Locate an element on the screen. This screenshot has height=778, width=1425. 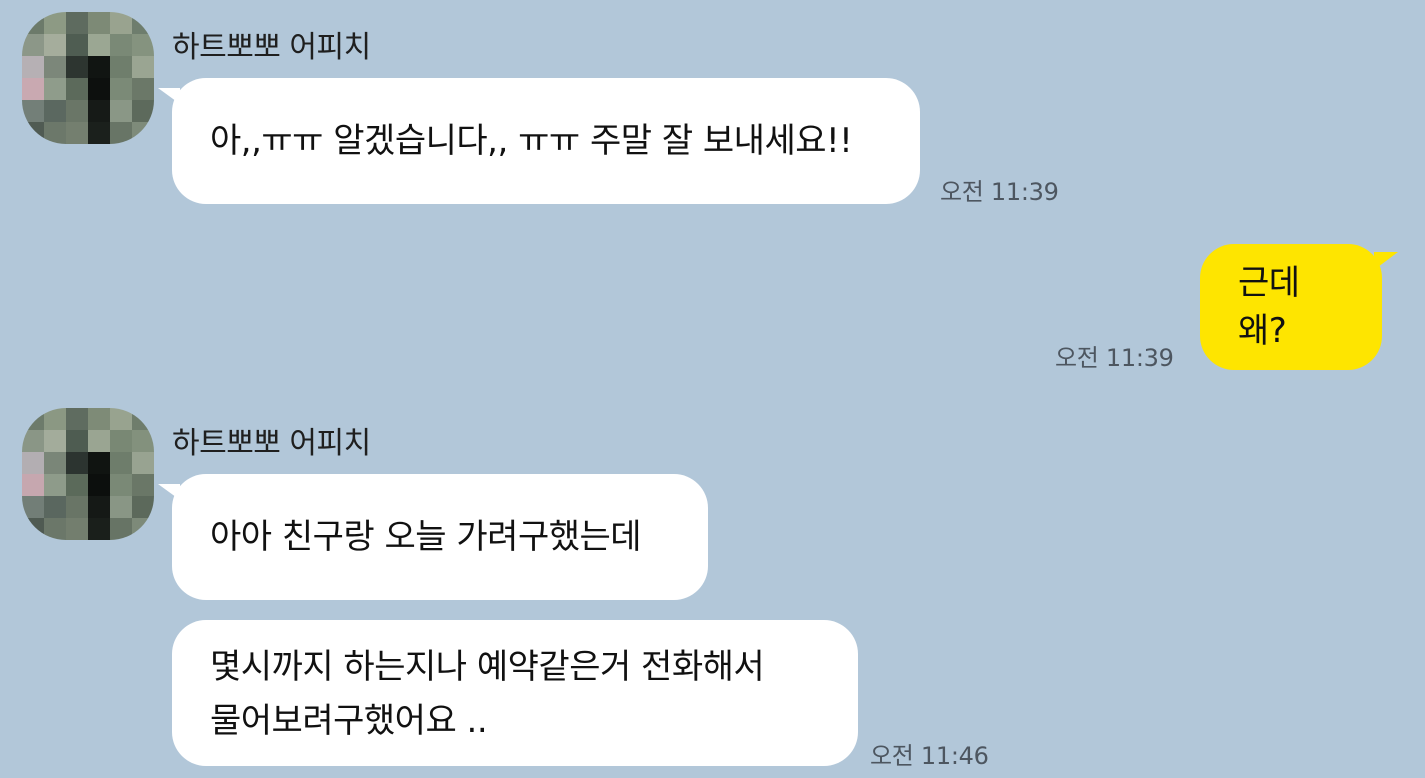
message-text-line: 몇시까지 하는지나 예약같은거 전화해서 is located at coordinates (487, 667).